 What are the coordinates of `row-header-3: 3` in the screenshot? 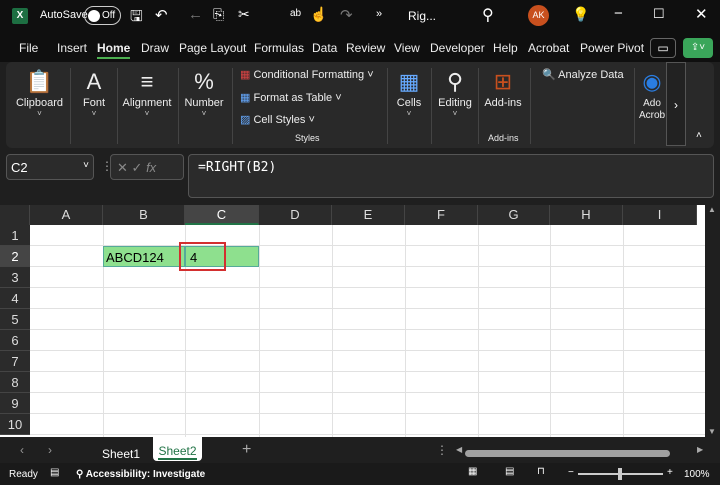 It's located at (15, 277).